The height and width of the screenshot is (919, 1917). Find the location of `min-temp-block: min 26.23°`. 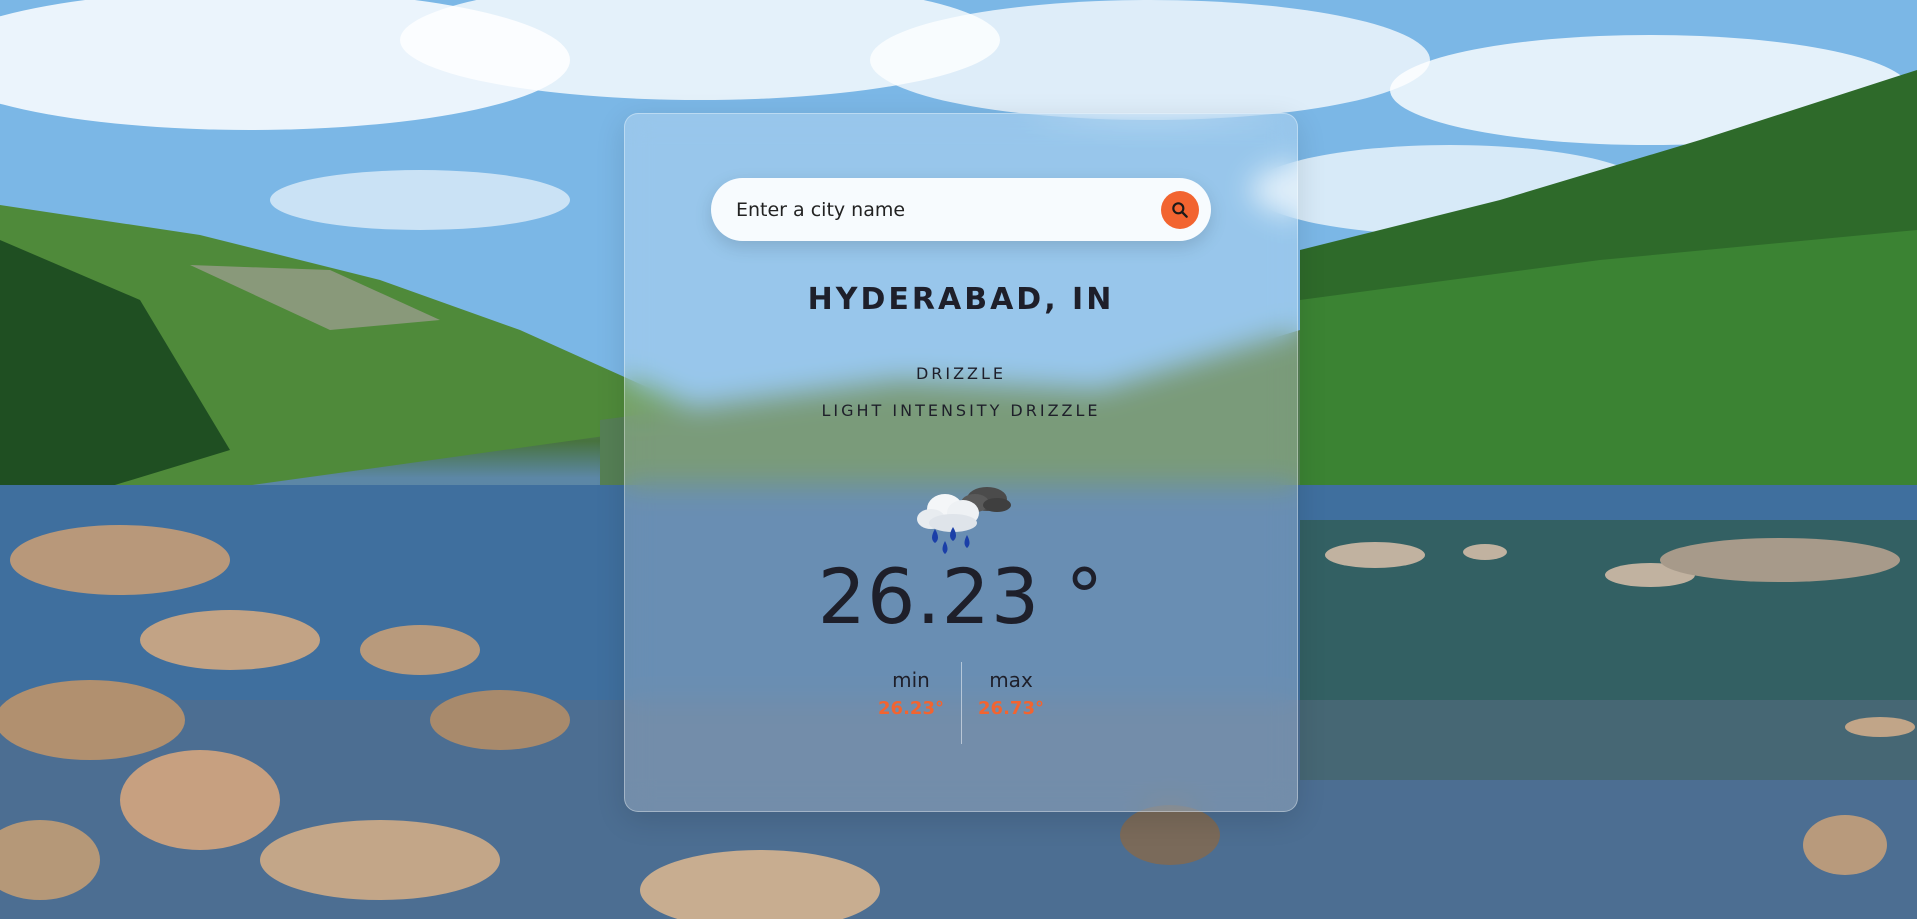

min-temp-block: min 26.23° is located at coordinates (911, 690).